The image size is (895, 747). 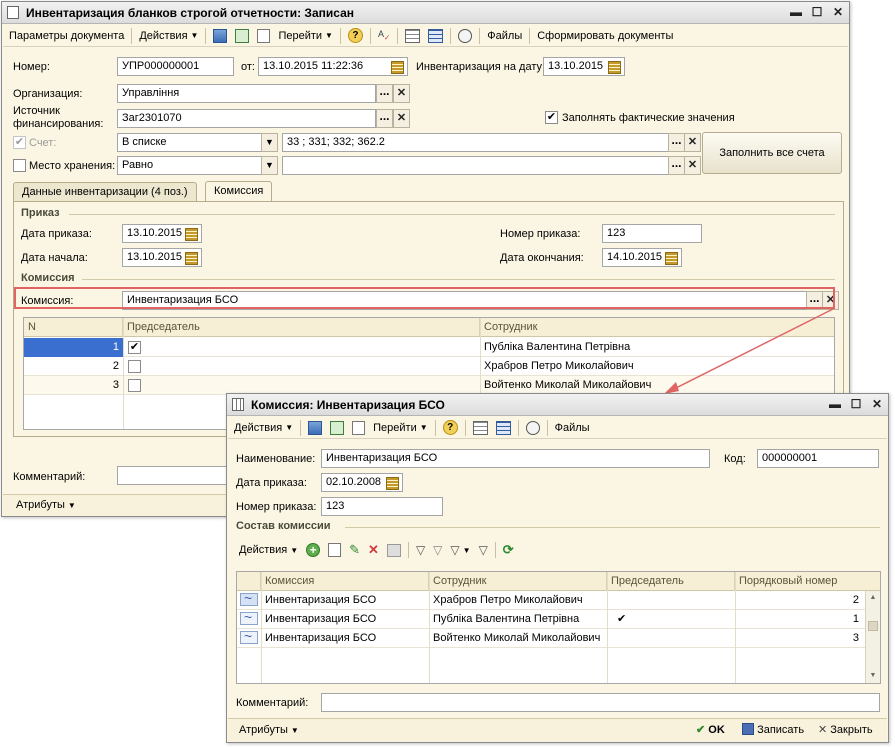 What do you see at coordinates (483, 550) in the screenshot?
I see `clear-filter-icon: ▽` at bounding box center [483, 550].